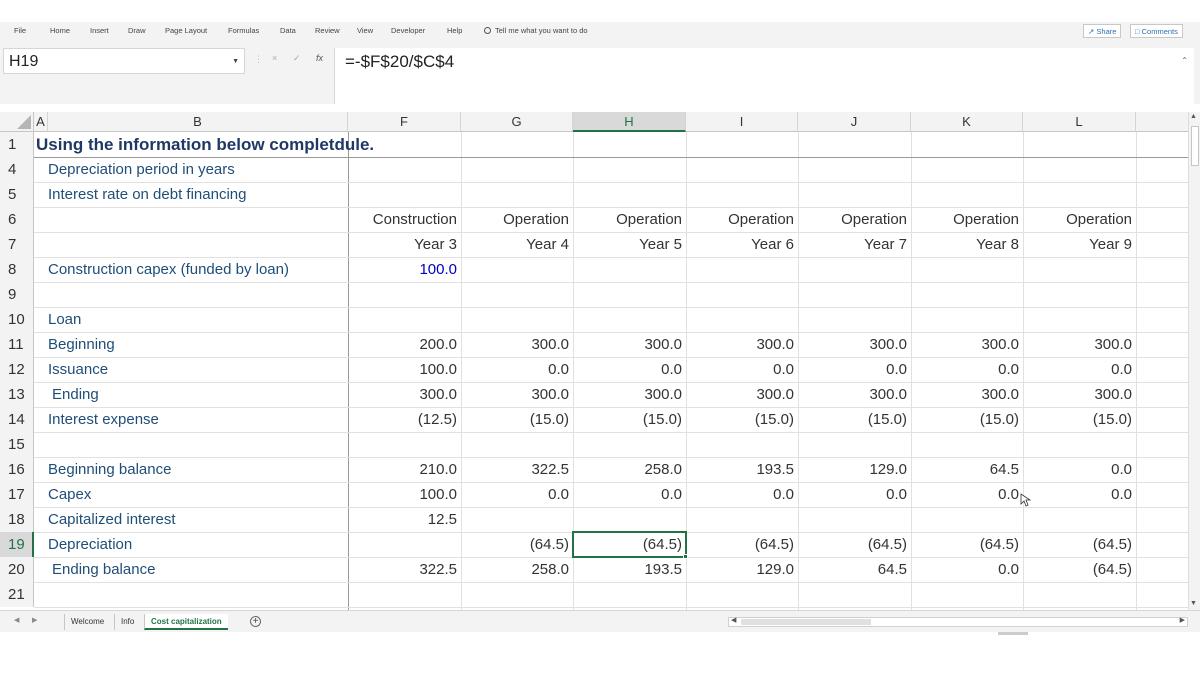  What do you see at coordinates (1079, 544) in the screenshot?
I see `cell-l19: (64.5)` at bounding box center [1079, 544].